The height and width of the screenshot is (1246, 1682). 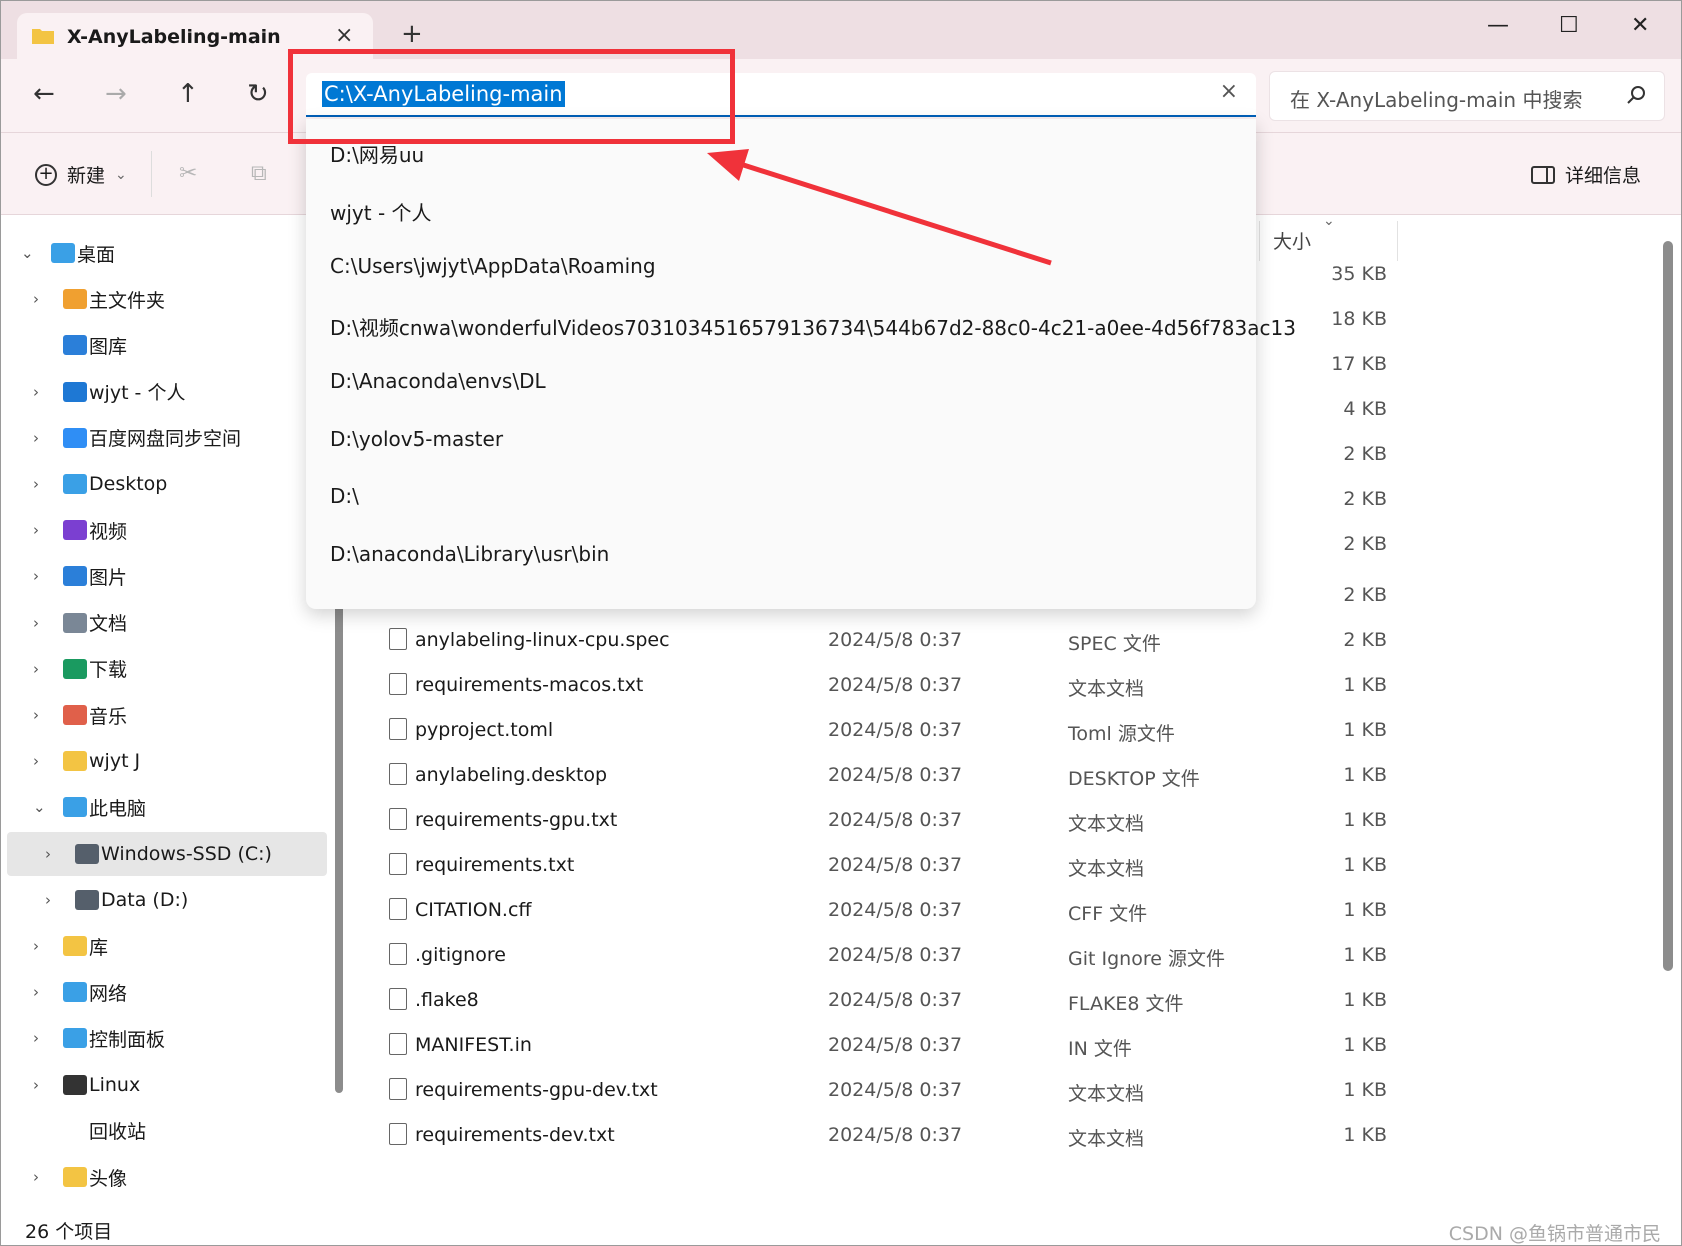 I want to click on annotation-highlight-box, so click(x=511, y=96).